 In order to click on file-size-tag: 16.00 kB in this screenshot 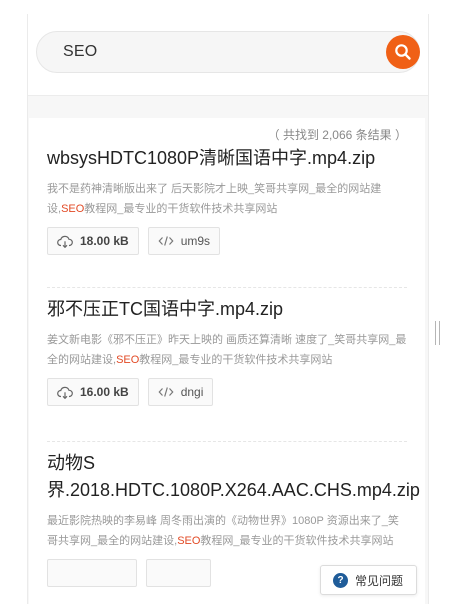, I will do `click(93, 392)`.